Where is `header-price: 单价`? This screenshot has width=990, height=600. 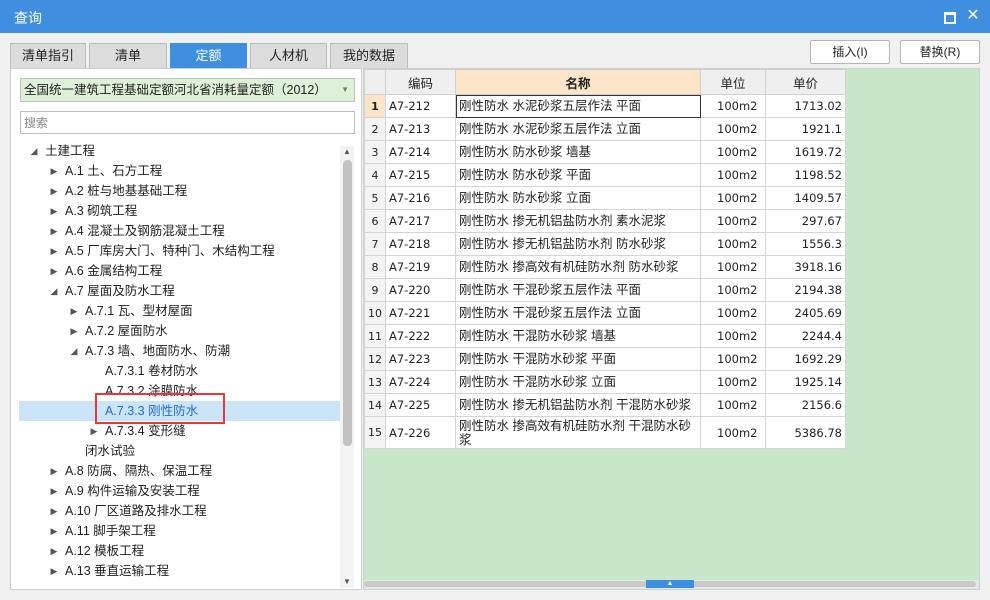
header-price: 单价 is located at coordinates (805, 82).